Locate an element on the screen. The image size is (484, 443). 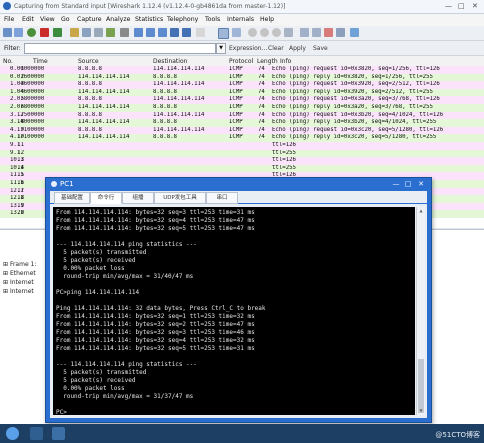
menu-telephony: Telephony is located at coordinates (182, 19).